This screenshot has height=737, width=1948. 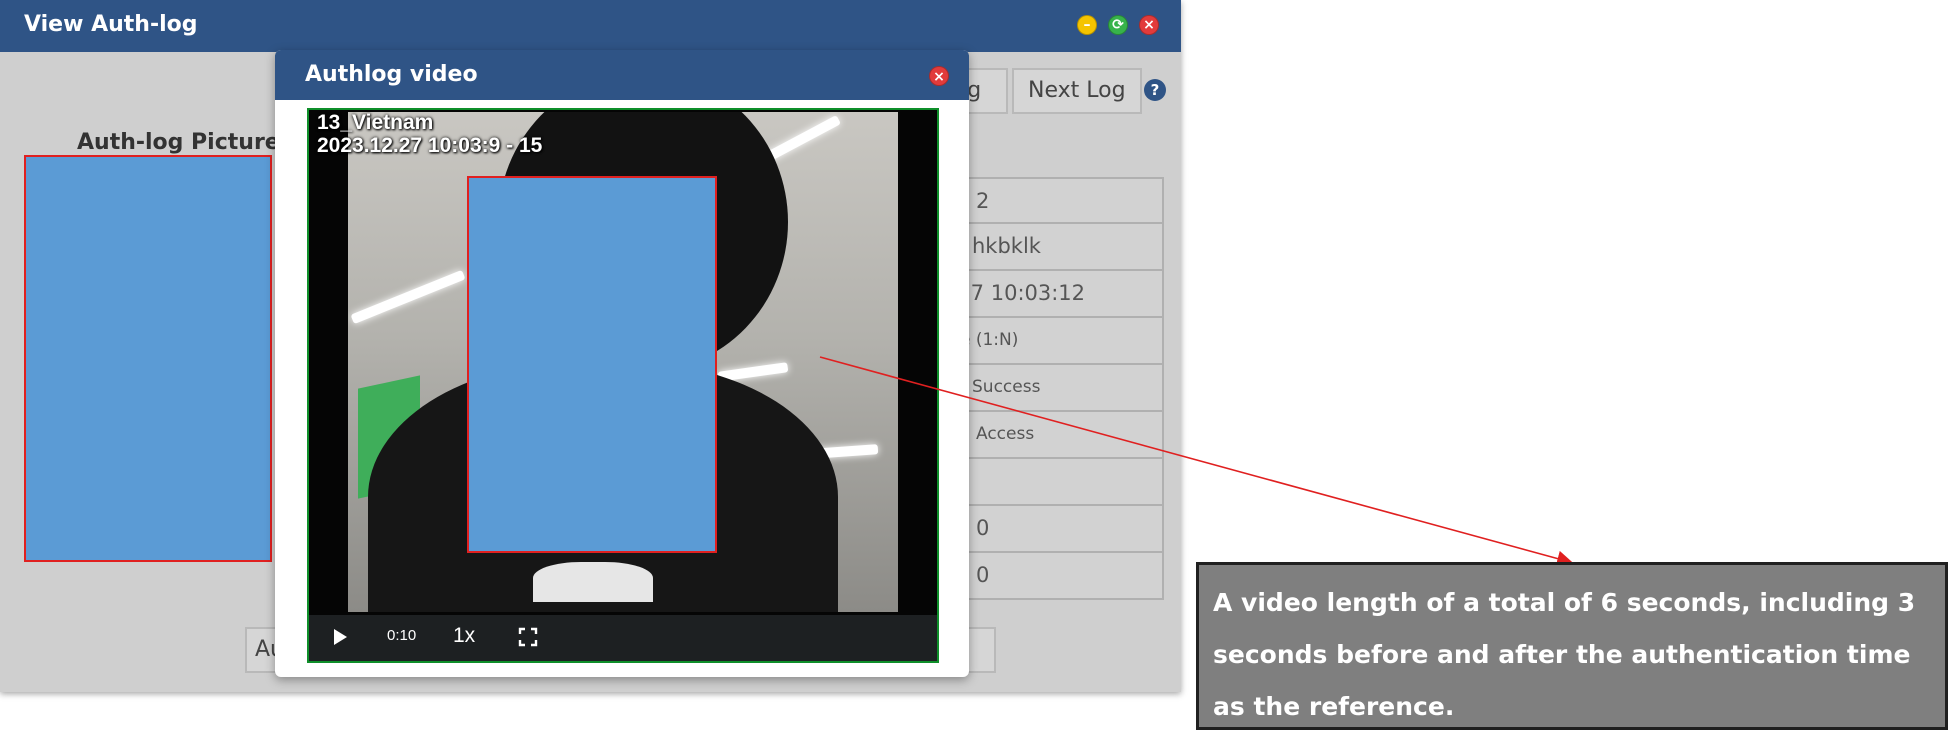 I want to click on info-row-empty, so click(x=1061, y=482).